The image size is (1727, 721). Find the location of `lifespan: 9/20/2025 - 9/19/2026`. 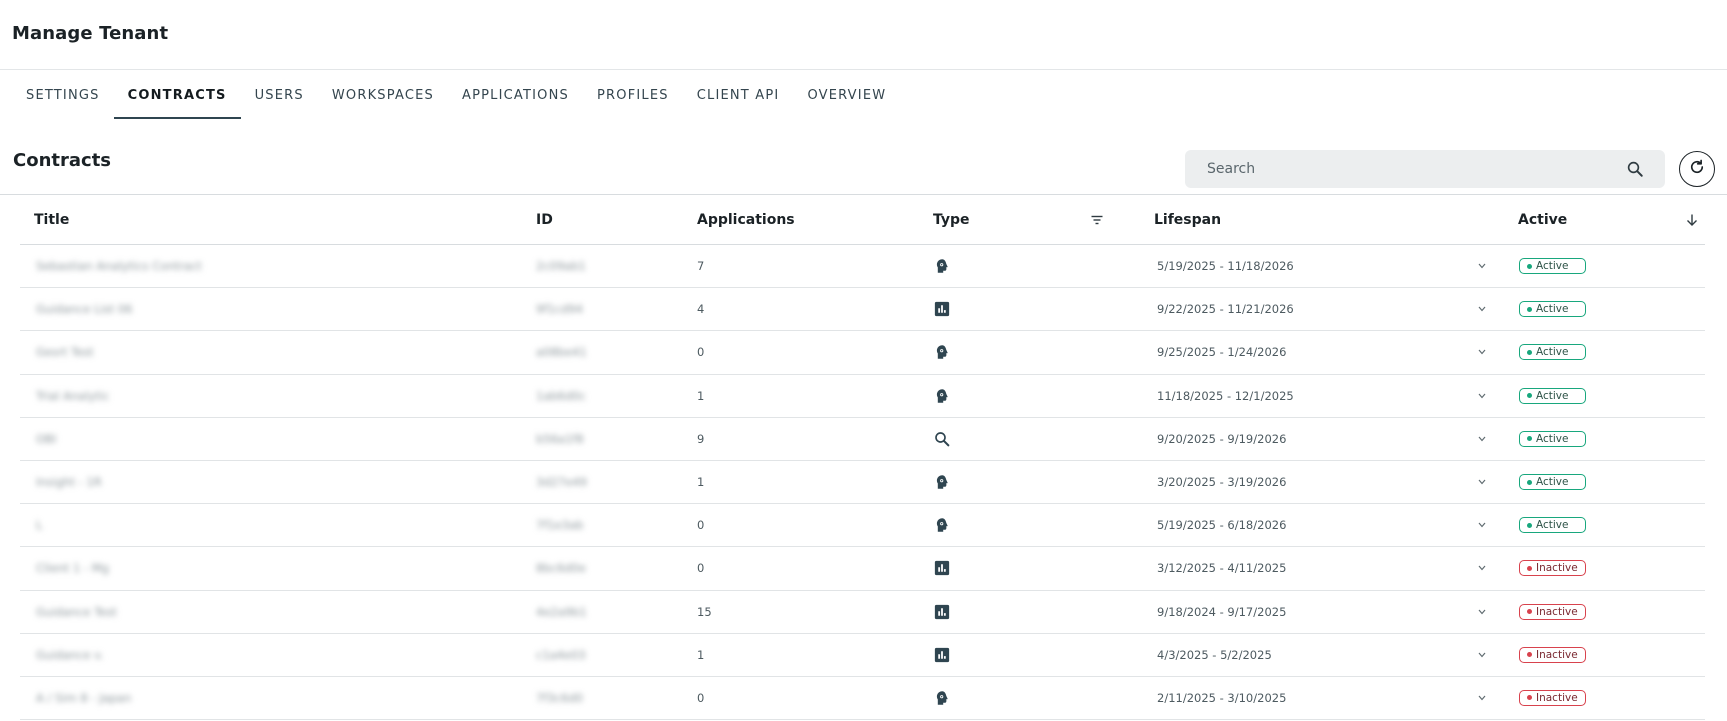

lifespan: 9/20/2025 - 9/19/2026 is located at coordinates (1222, 438).